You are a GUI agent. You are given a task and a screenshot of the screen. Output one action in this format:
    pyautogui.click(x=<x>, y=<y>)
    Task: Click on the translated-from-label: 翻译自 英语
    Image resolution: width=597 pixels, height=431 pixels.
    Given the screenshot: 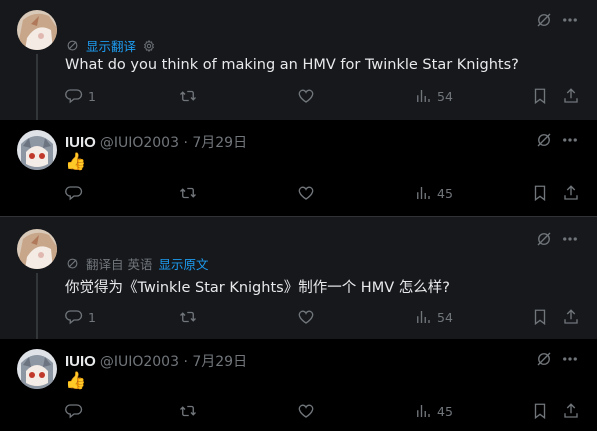 What is the action you would take?
    pyautogui.click(x=119, y=264)
    